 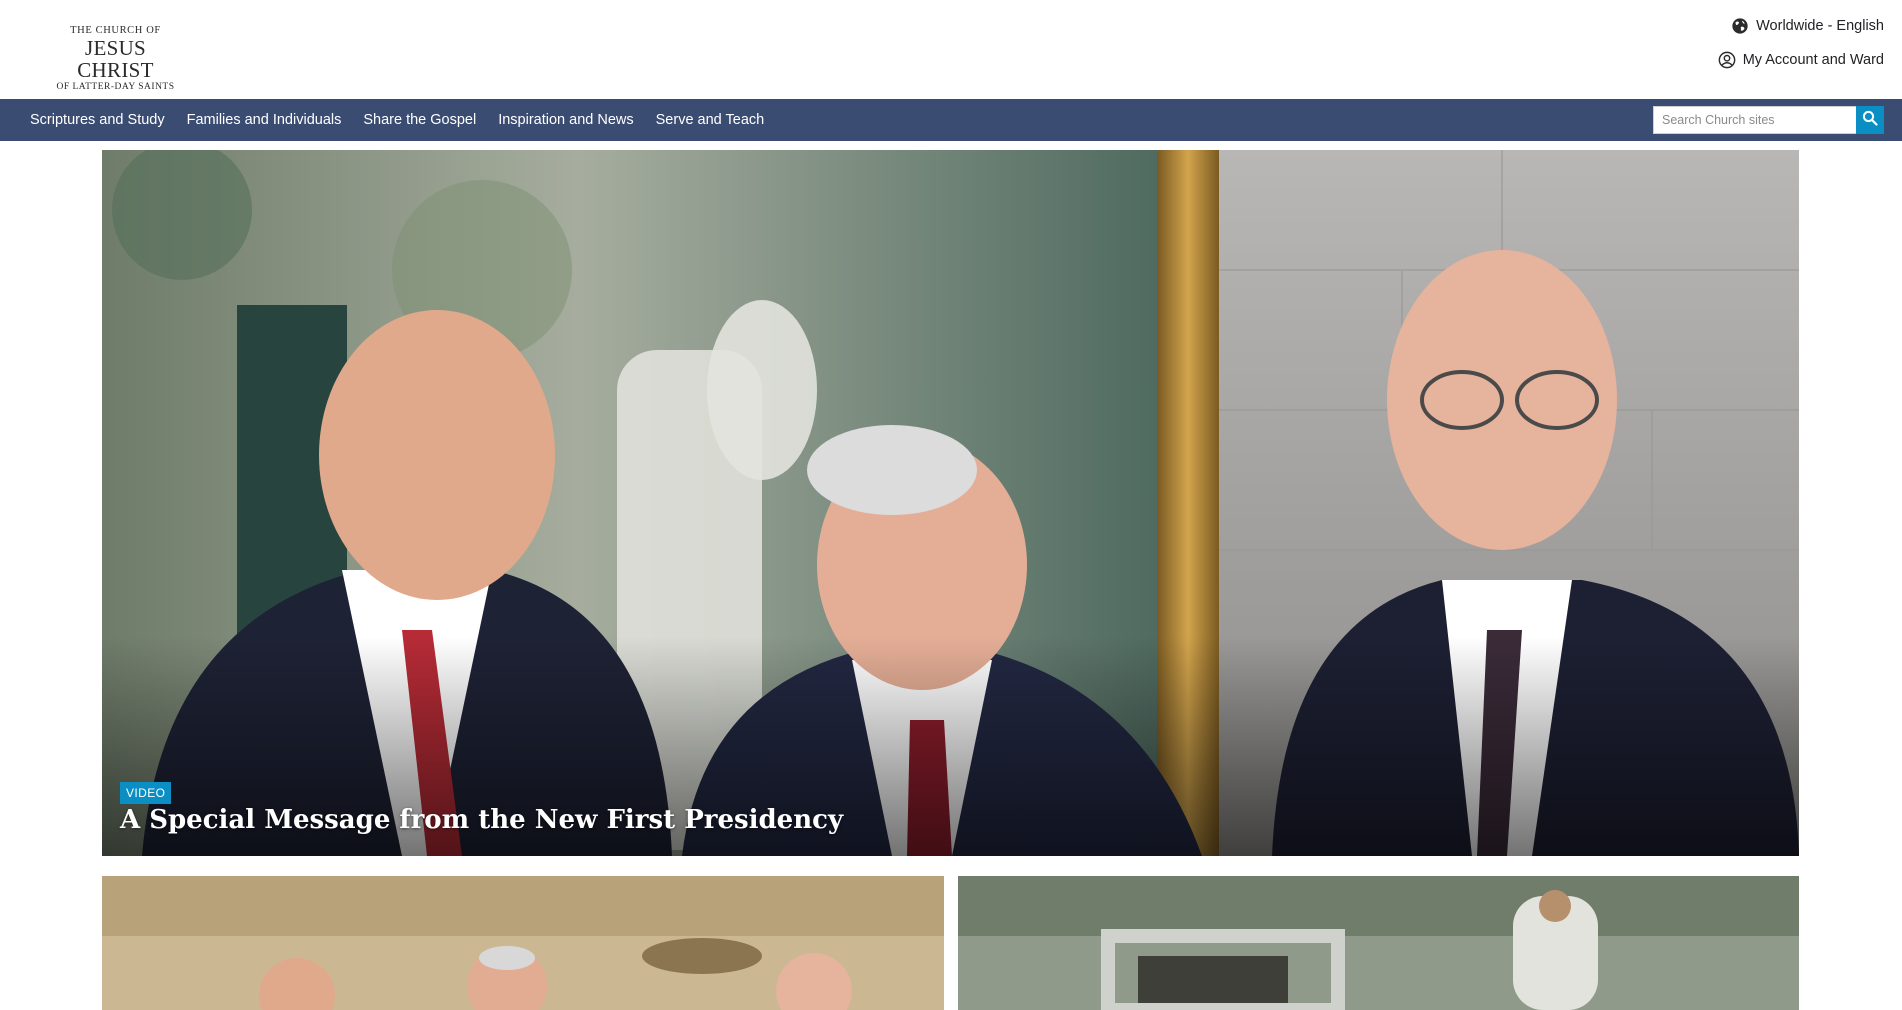 What do you see at coordinates (565, 120) in the screenshot?
I see `nav-item-inspiration-and-news: Inspiration and News` at bounding box center [565, 120].